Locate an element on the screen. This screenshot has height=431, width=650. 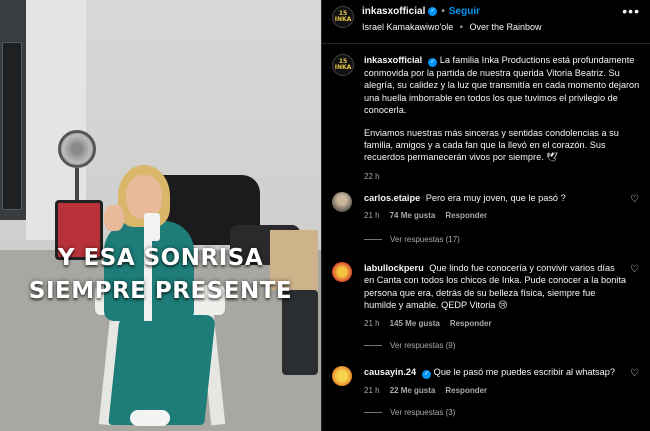
artist-name: Israel Kamakawiwo'ole is located at coordinates (408, 27).